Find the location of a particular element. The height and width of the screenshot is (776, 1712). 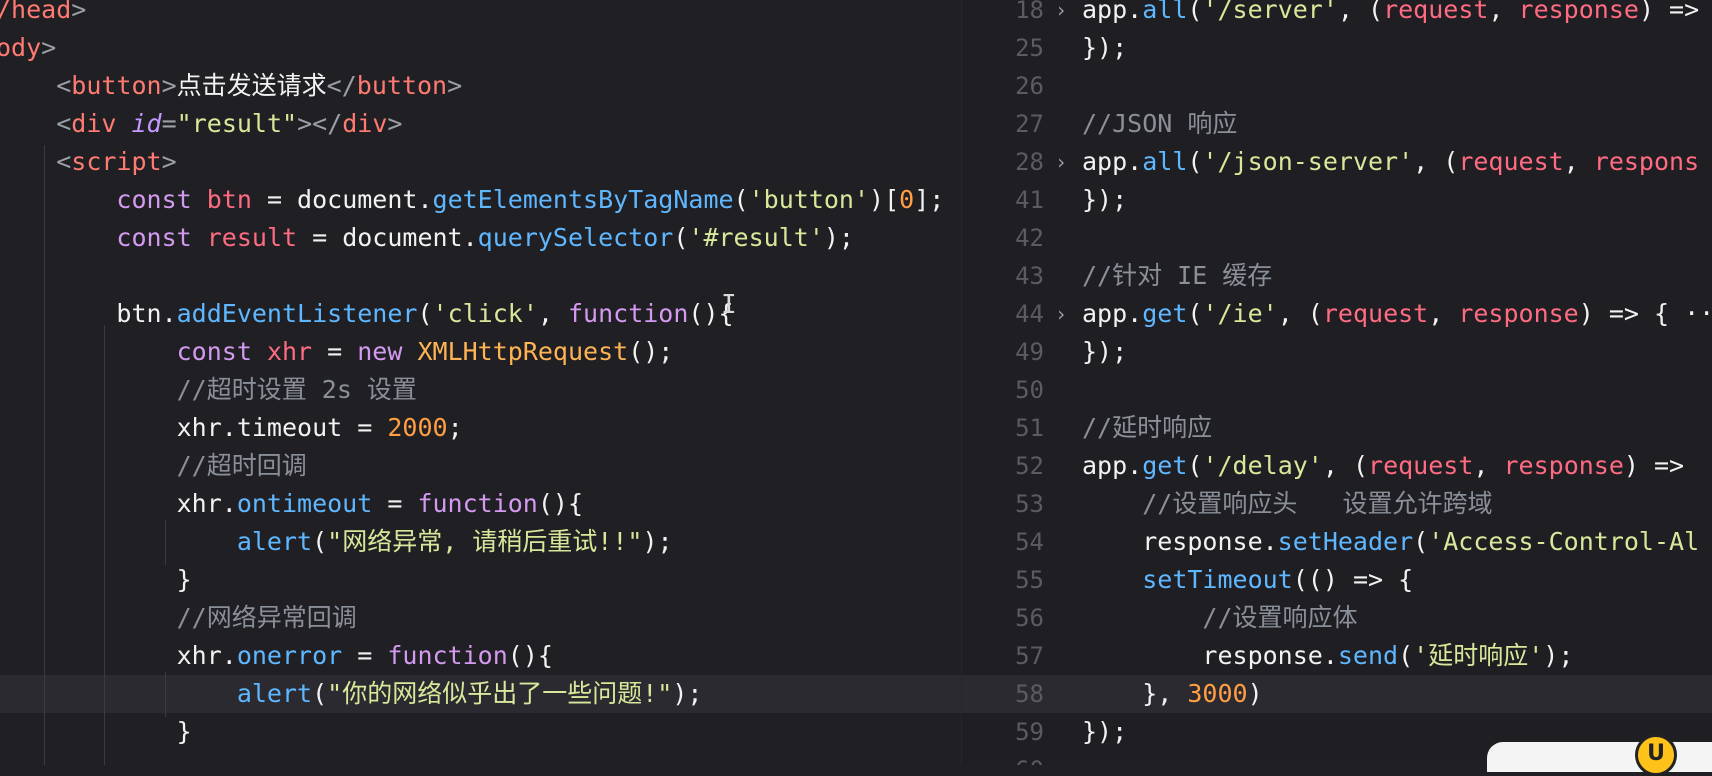

code-token: btn. is located at coordinates (88, 313).